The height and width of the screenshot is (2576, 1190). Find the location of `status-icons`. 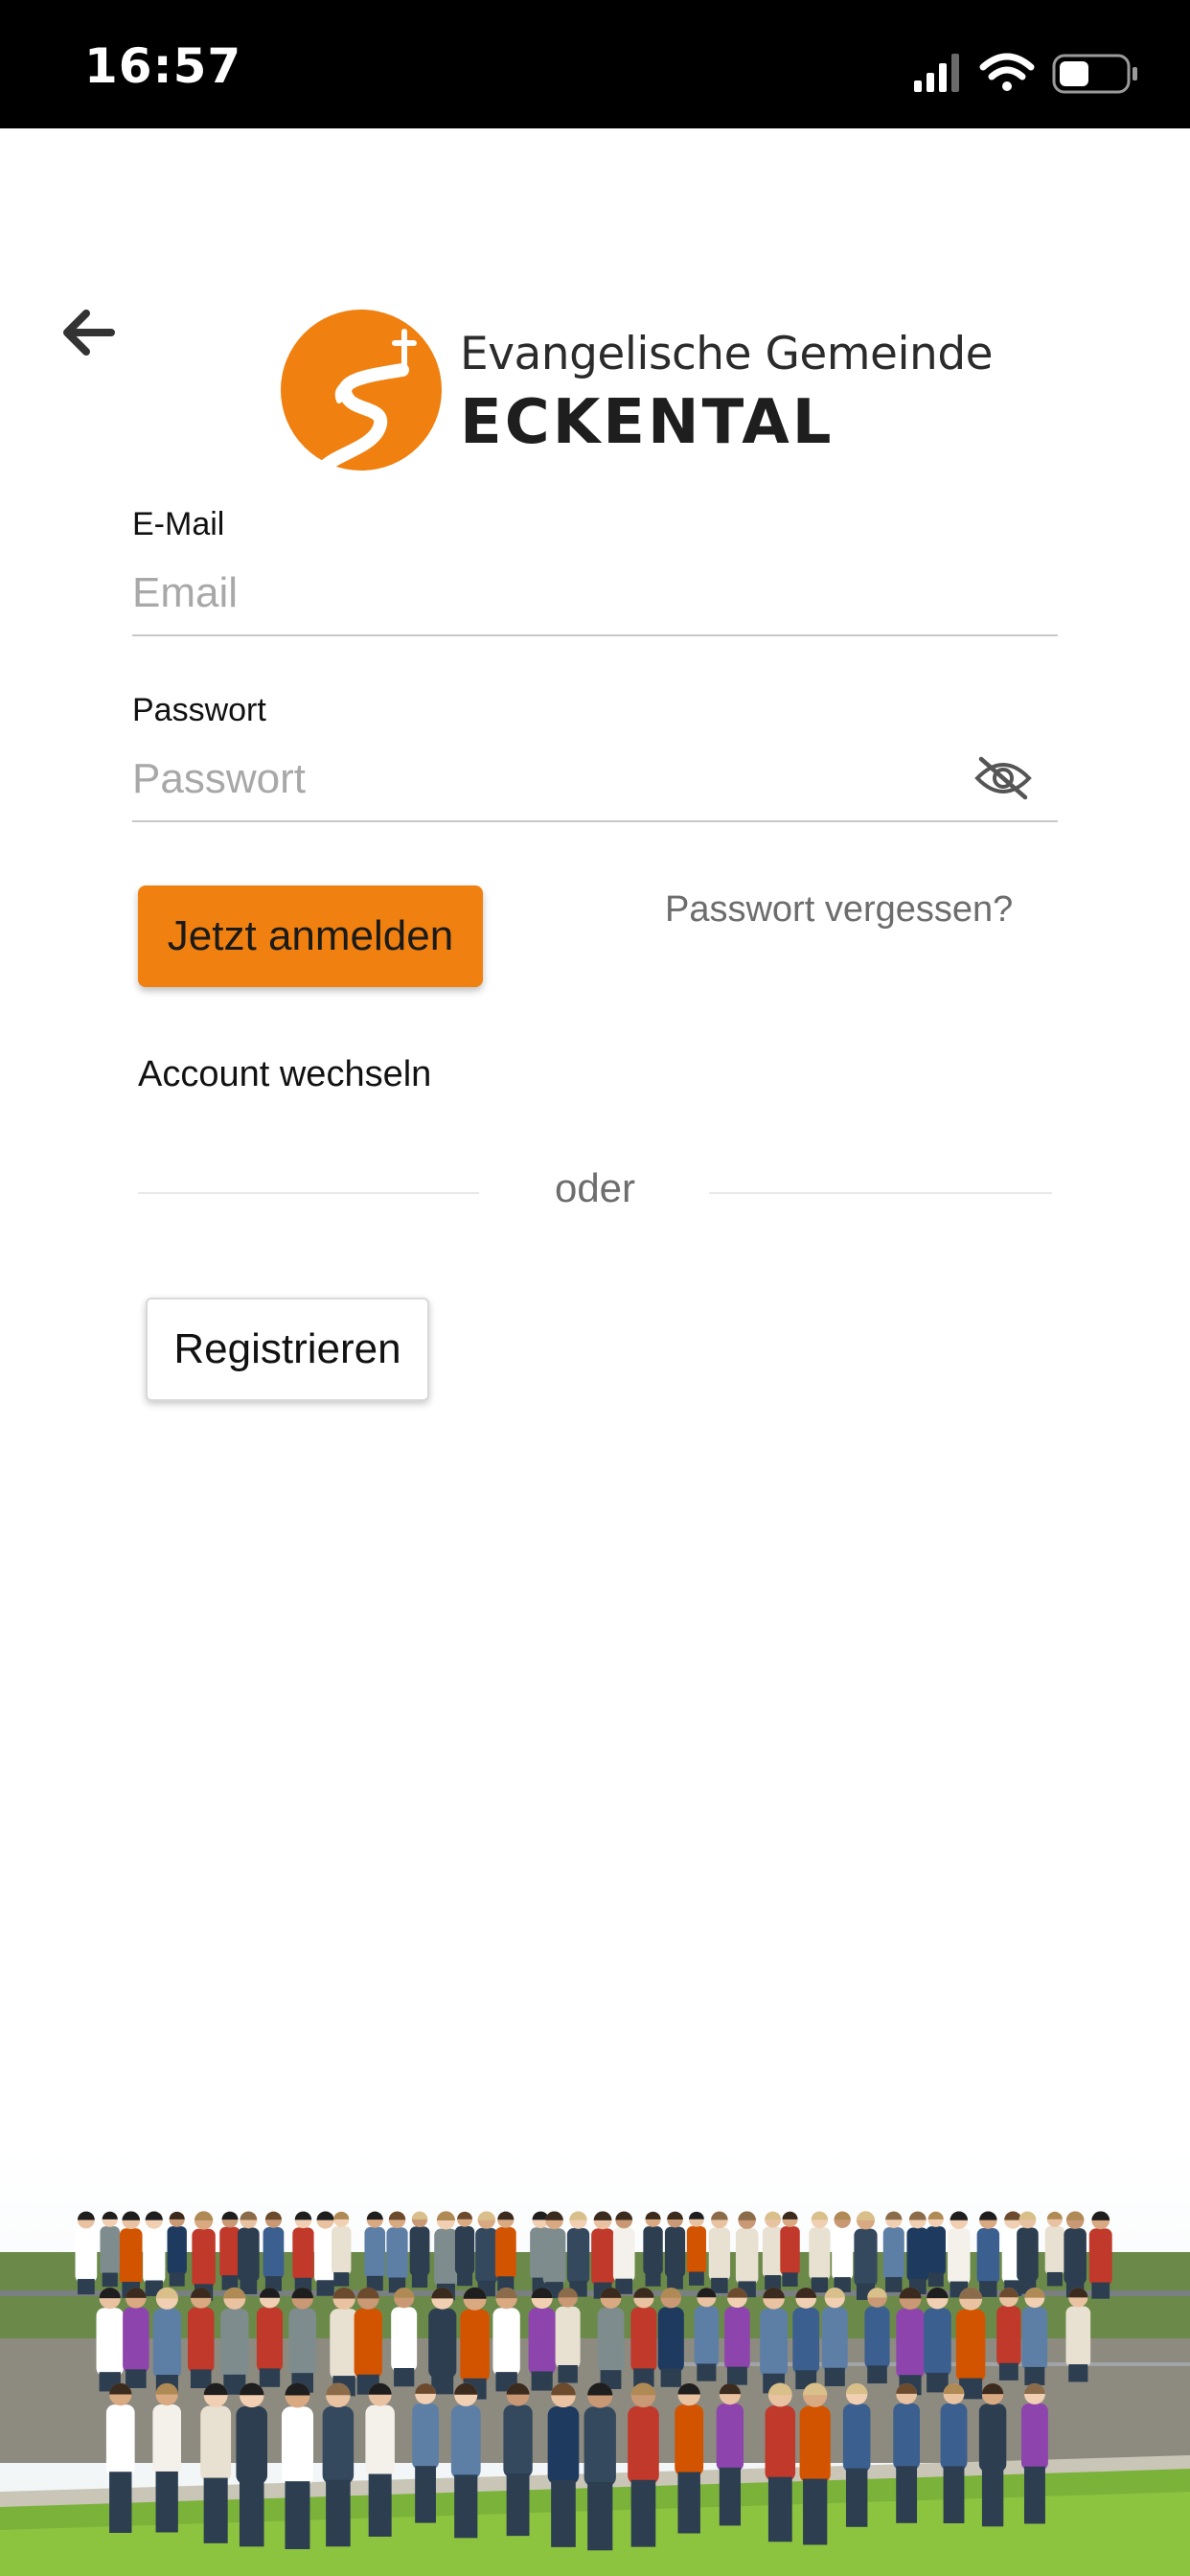

status-icons is located at coordinates (1026, 73).